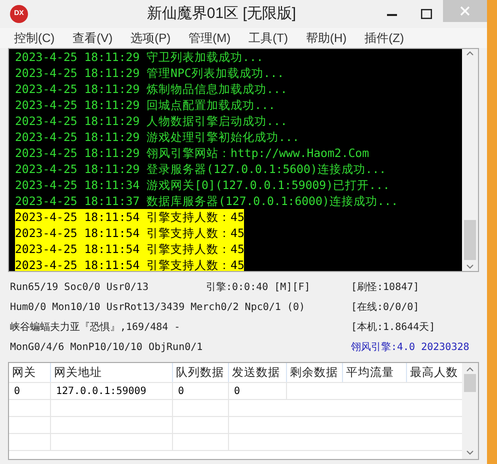 This screenshot has height=464, width=497. What do you see at coordinates (112, 391) in the screenshot?
I see `table-cell: 127.0.0.1:59009` at bounding box center [112, 391].